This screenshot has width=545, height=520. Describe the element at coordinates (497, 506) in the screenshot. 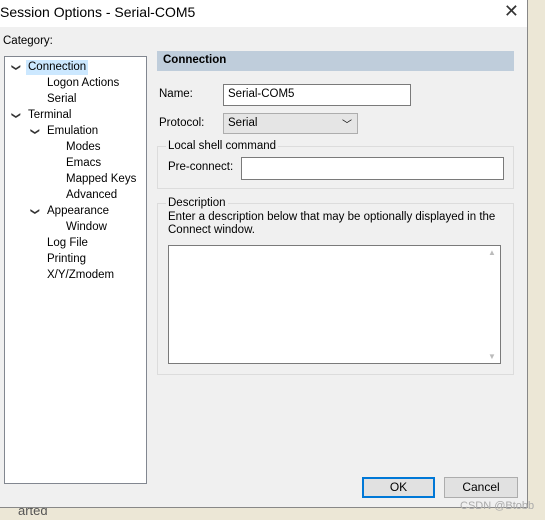

I see `watermark: CSDN @Btobb` at that location.